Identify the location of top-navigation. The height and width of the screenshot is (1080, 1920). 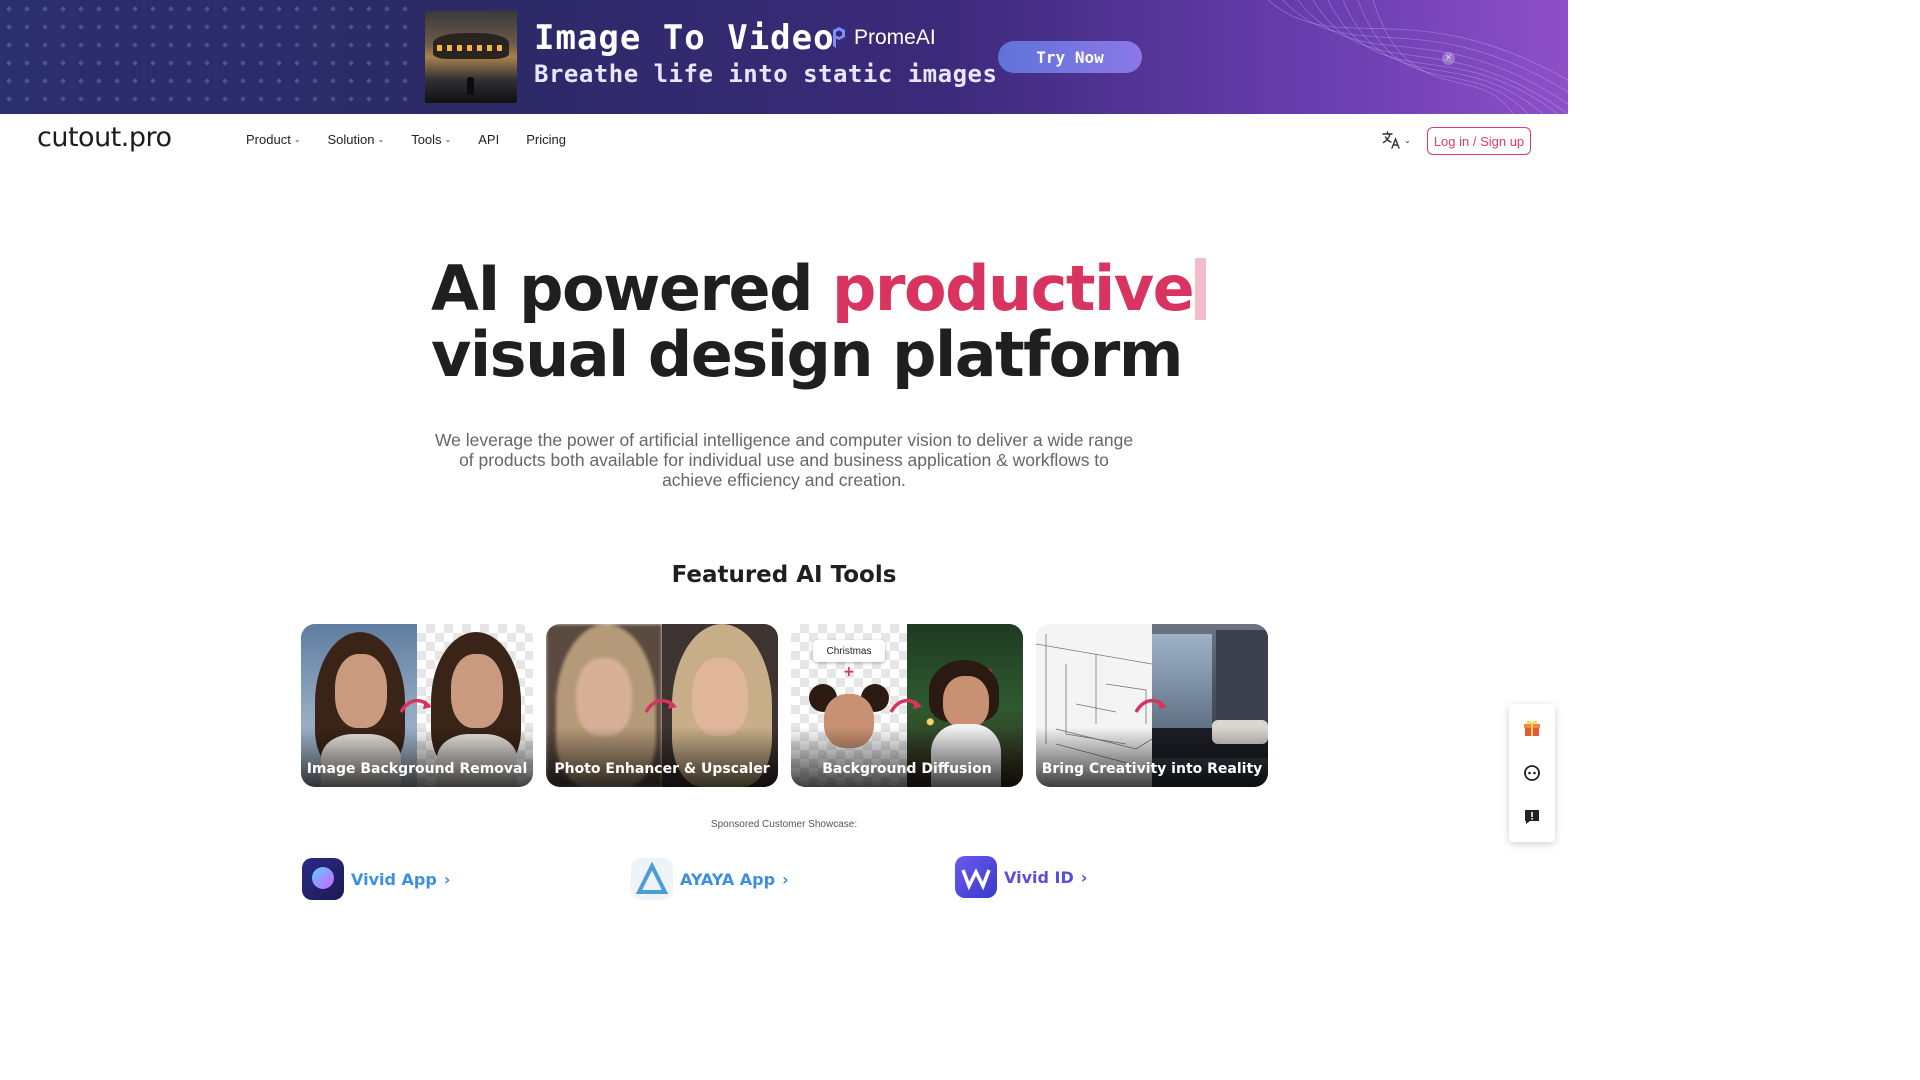
(784, 141).